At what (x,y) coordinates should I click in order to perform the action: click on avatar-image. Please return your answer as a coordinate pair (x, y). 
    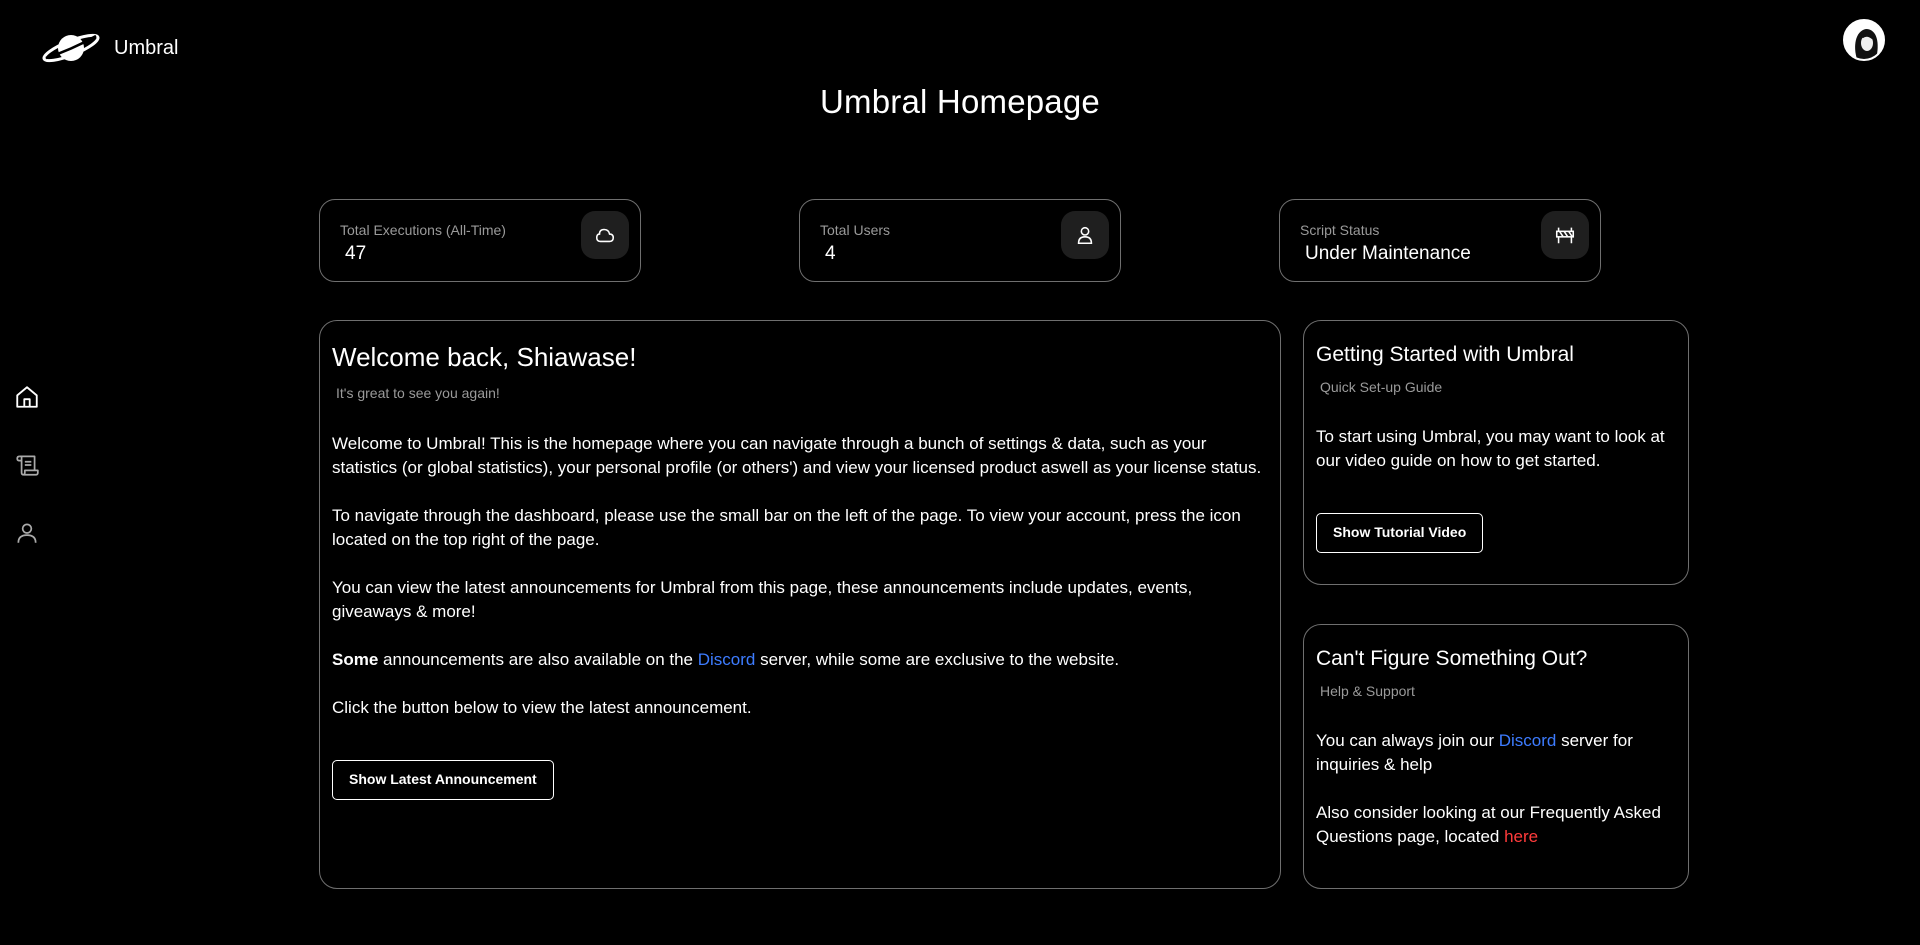
    Looking at the image, I should click on (1864, 40).